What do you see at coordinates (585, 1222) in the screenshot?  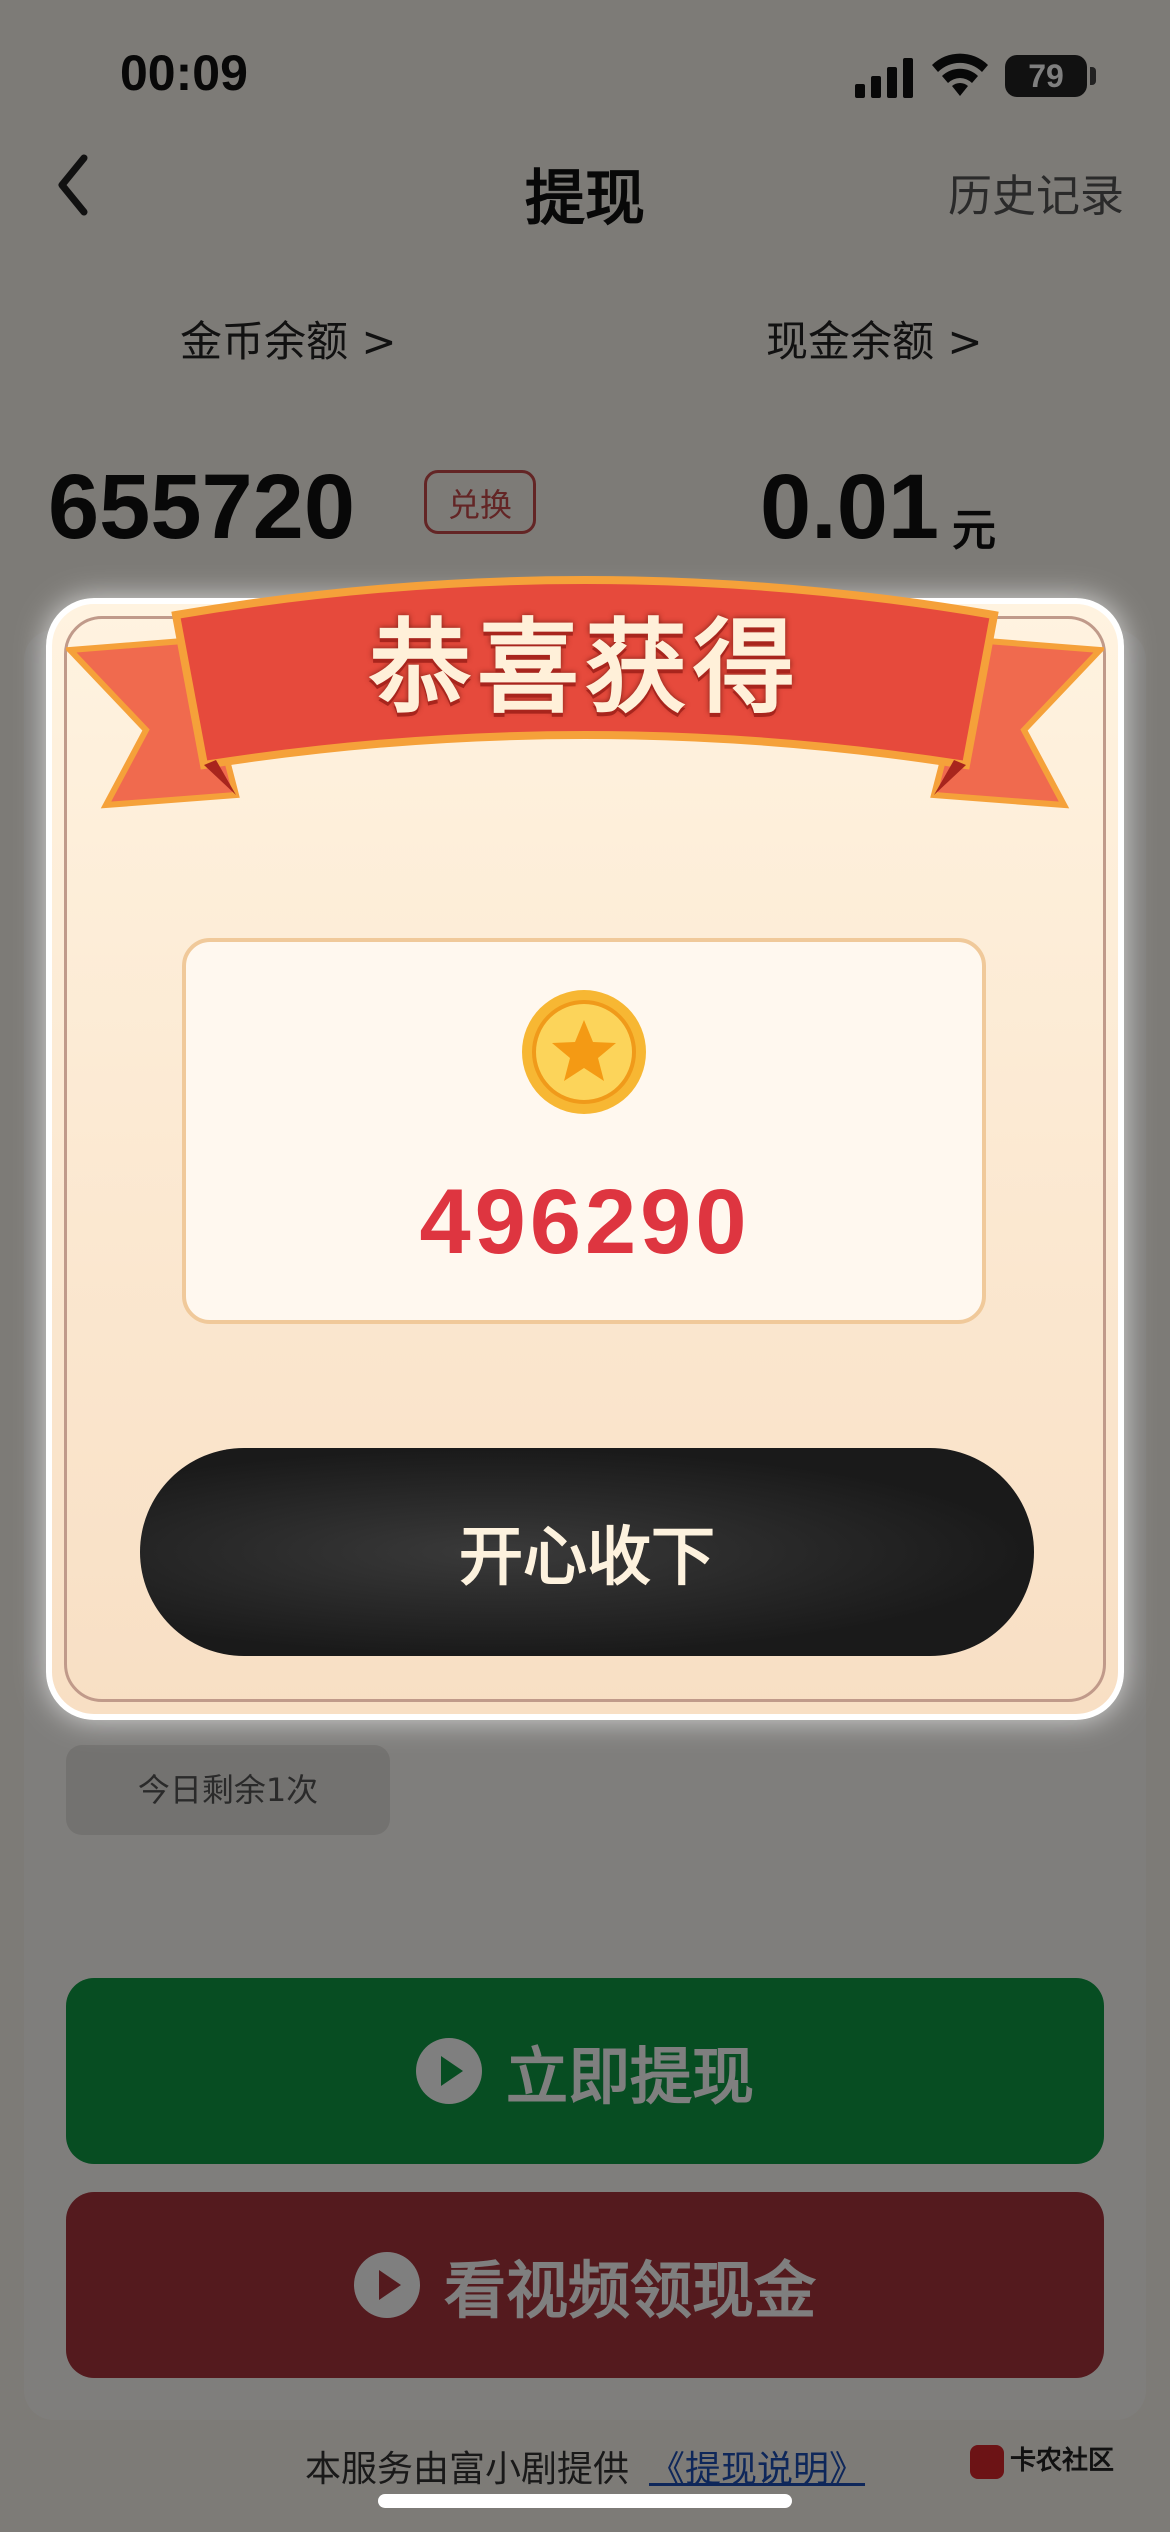 I see `prize-amount: 496290` at bounding box center [585, 1222].